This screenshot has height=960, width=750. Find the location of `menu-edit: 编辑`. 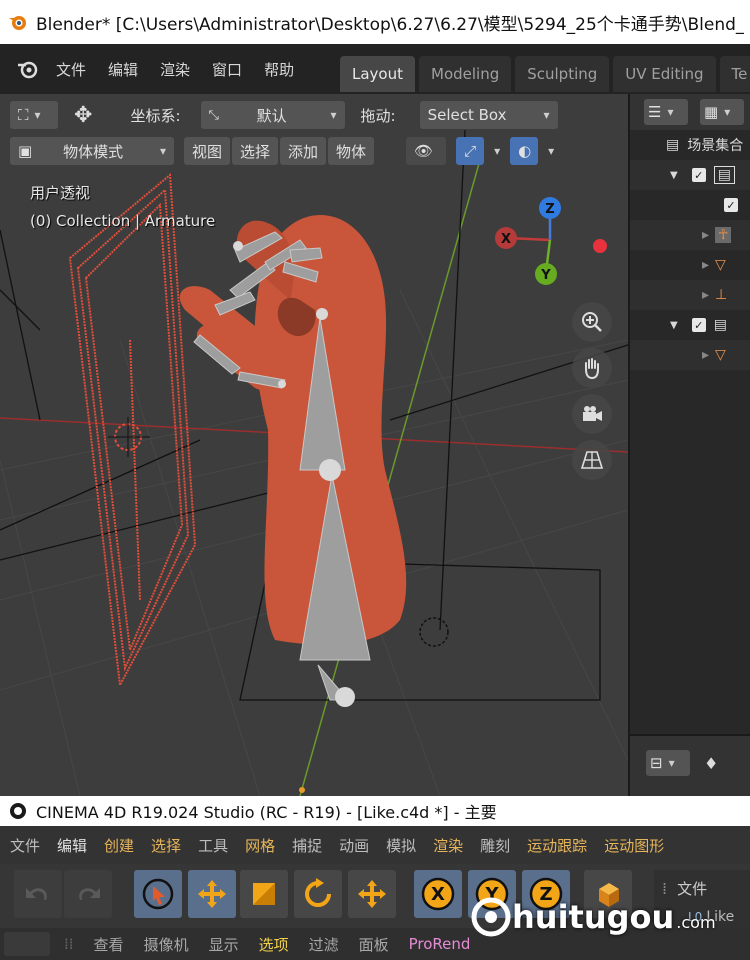

menu-edit: 编辑 is located at coordinates (123, 69).